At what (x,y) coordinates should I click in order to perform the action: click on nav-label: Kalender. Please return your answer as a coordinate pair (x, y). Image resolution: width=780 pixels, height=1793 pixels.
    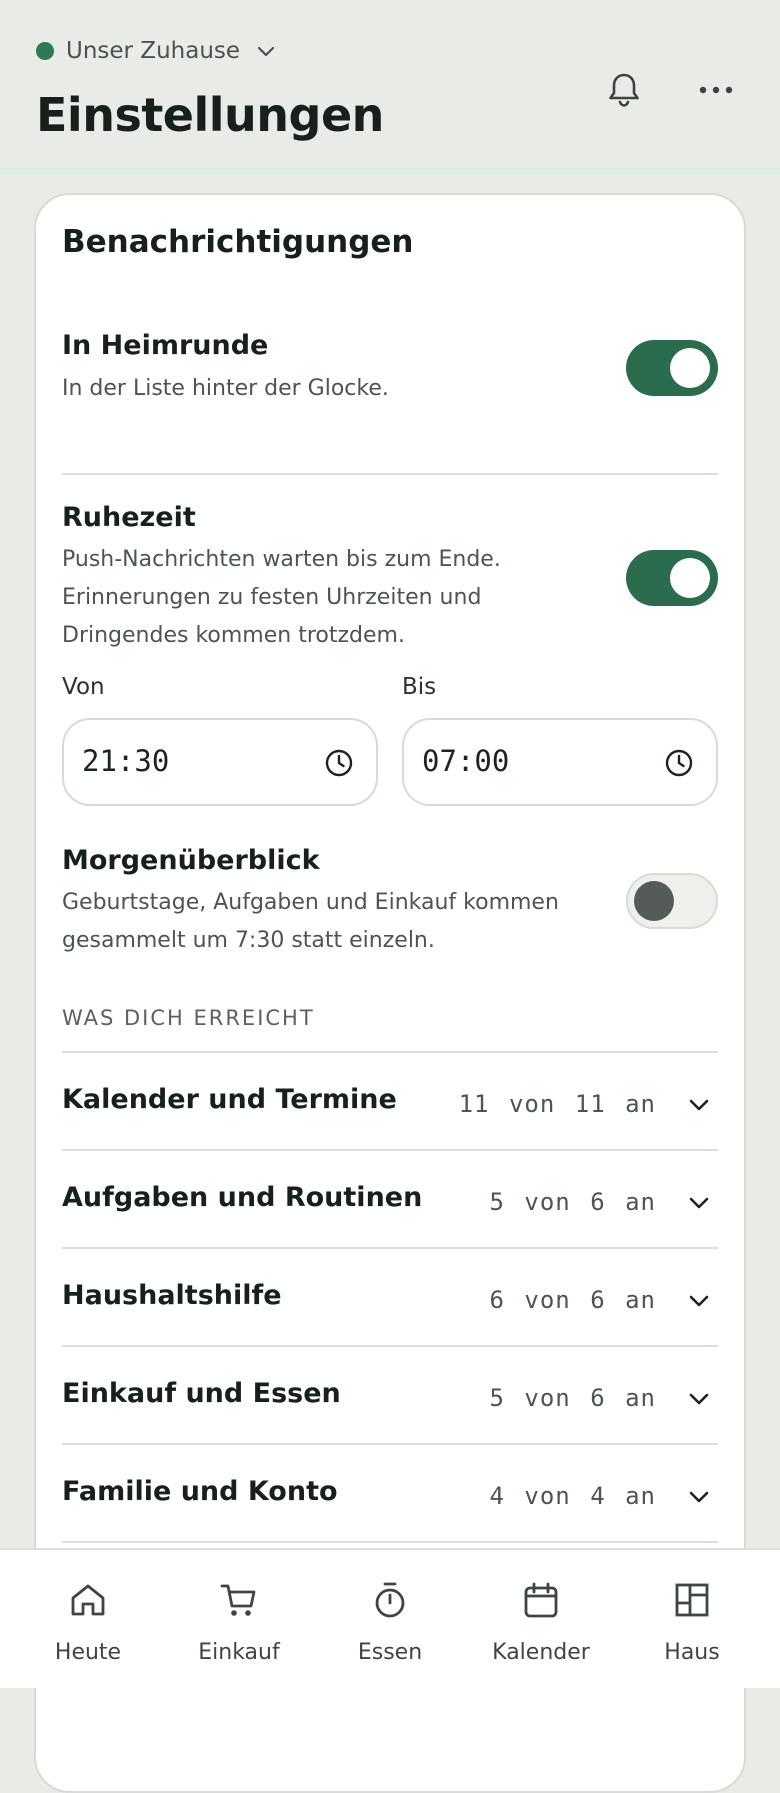
    Looking at the image, I should click on (541, 1652).